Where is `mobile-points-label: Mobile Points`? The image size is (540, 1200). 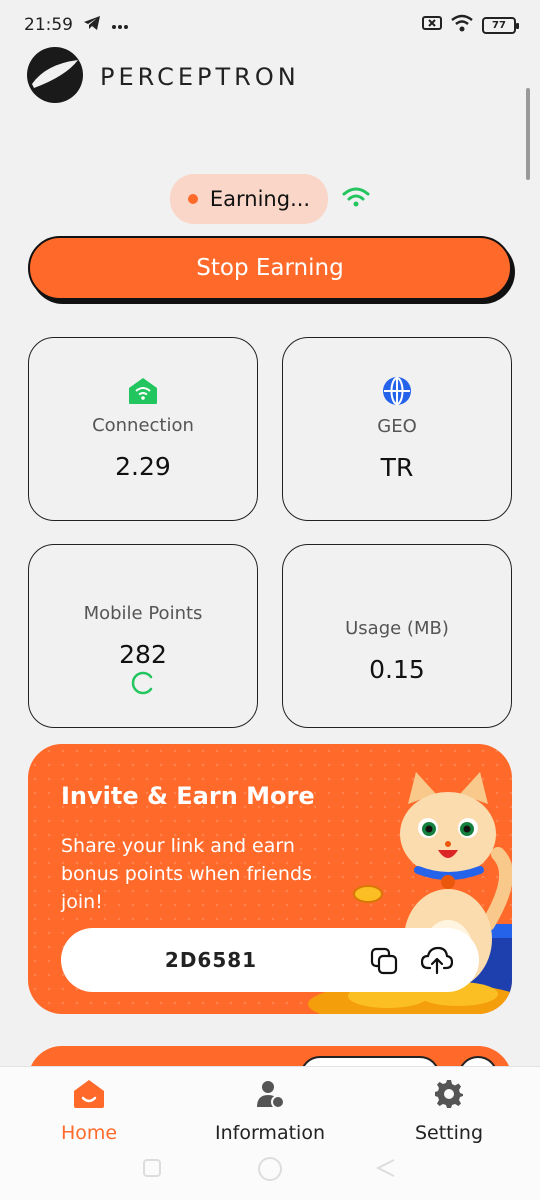 mobile-points-label: Mobile Points is located at coordinates (143, 613).